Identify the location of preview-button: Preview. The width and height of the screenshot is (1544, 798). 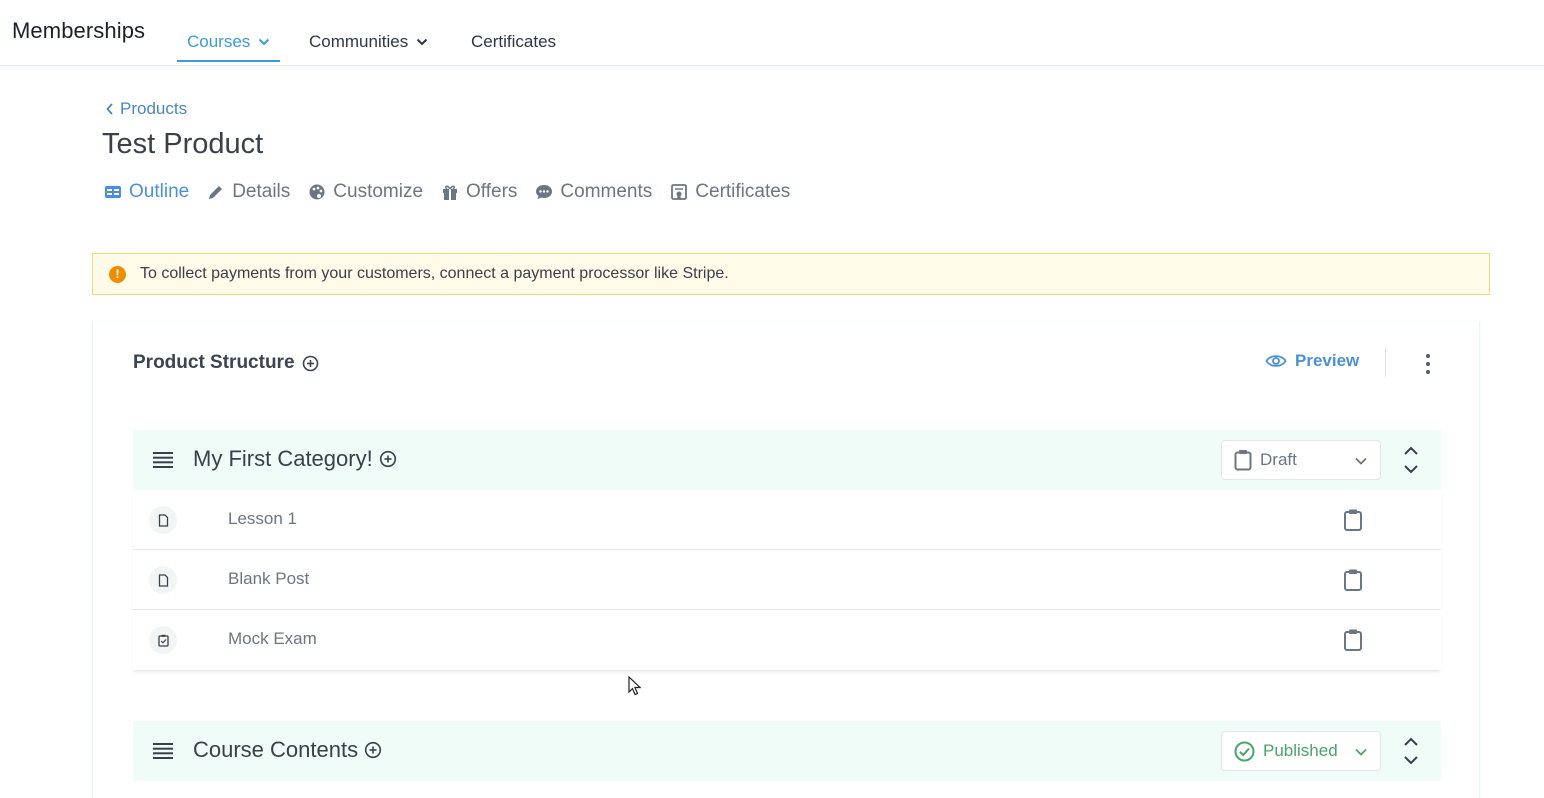
(1312, 361).